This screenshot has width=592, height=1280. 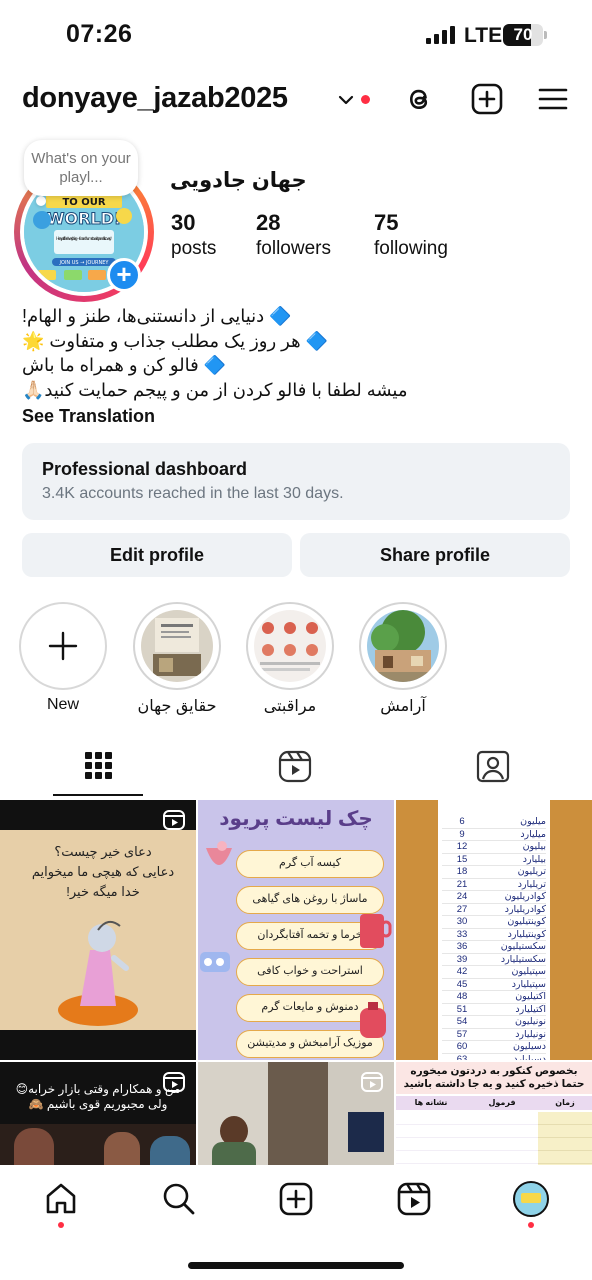 I want to click on power-value: 30, so click(x=462, y=921).